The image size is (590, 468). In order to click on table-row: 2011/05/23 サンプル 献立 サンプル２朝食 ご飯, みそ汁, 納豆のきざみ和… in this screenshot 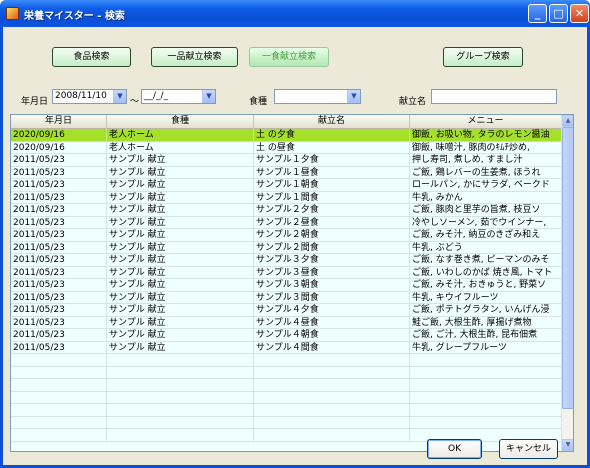, I will do `click(286, 235)`.